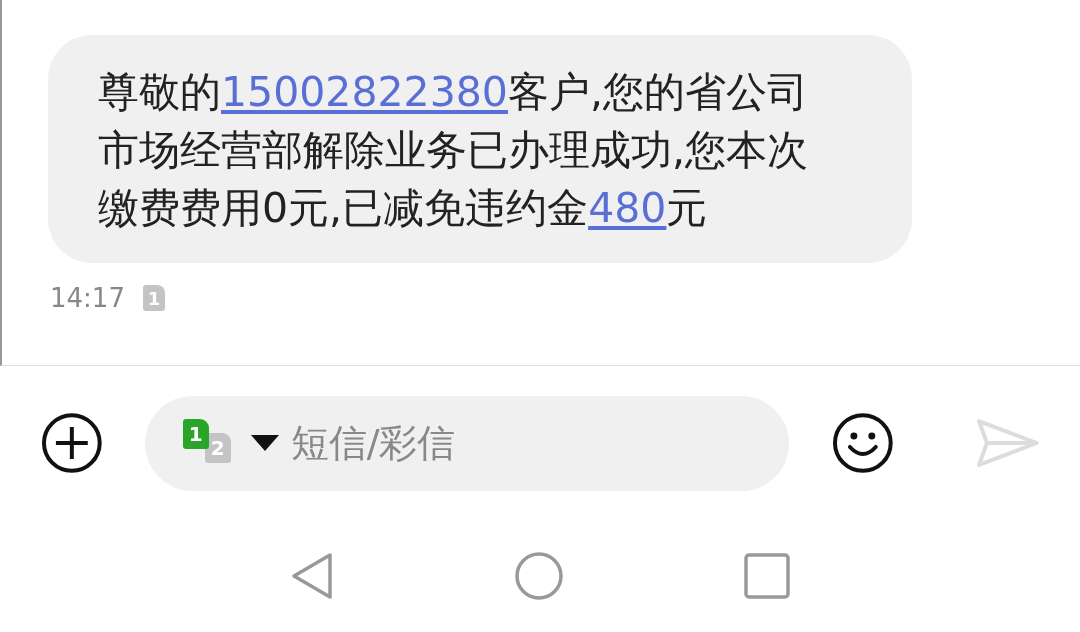 The width and height of the screenshot is (1080, 632). What do you see at coordinates (153, 298) in the screenshot?
I see `sim-card-icon: 1` at bounding box center [153, 298].